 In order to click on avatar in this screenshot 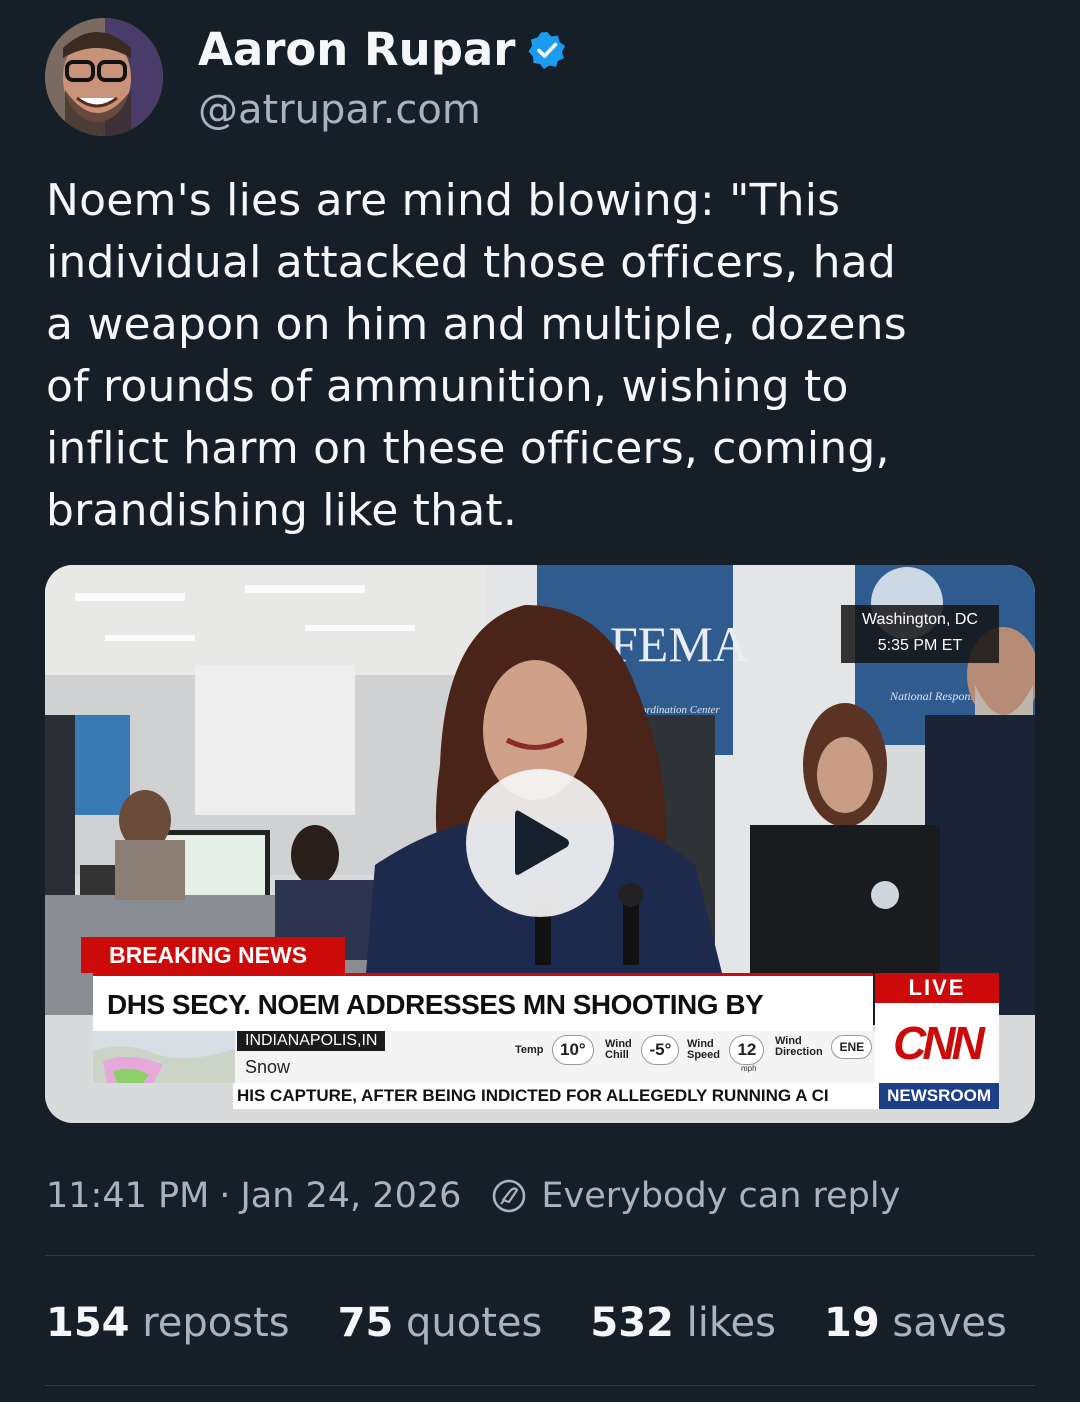, I will do `click(104, 77)`.